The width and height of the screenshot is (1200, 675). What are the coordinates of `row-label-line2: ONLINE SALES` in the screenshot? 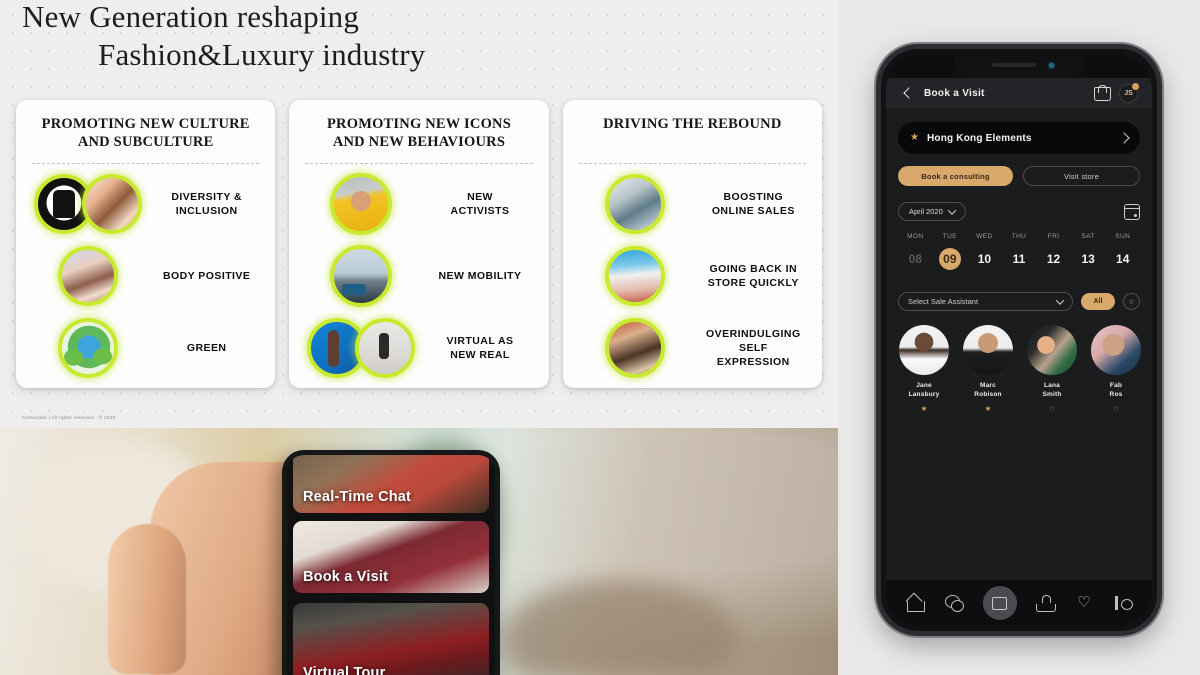 It's located at (753, 211).